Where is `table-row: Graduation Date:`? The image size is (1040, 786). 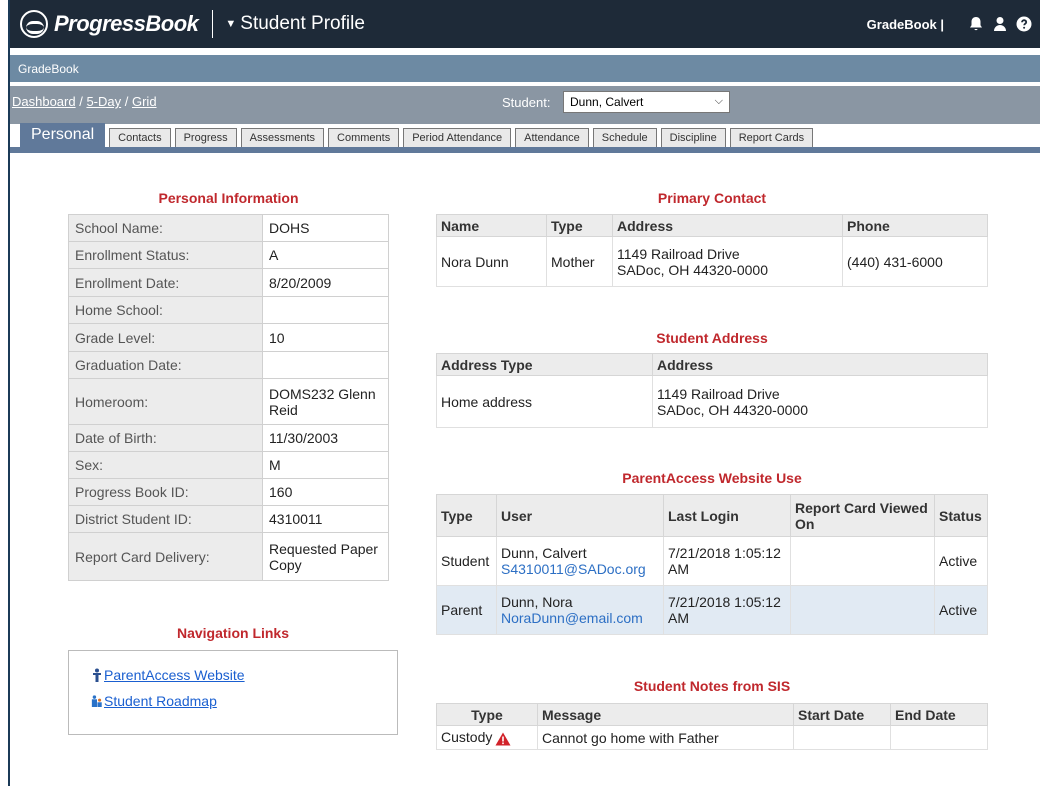 table-row: Graduation Date: is located at coordinates (228, 365).